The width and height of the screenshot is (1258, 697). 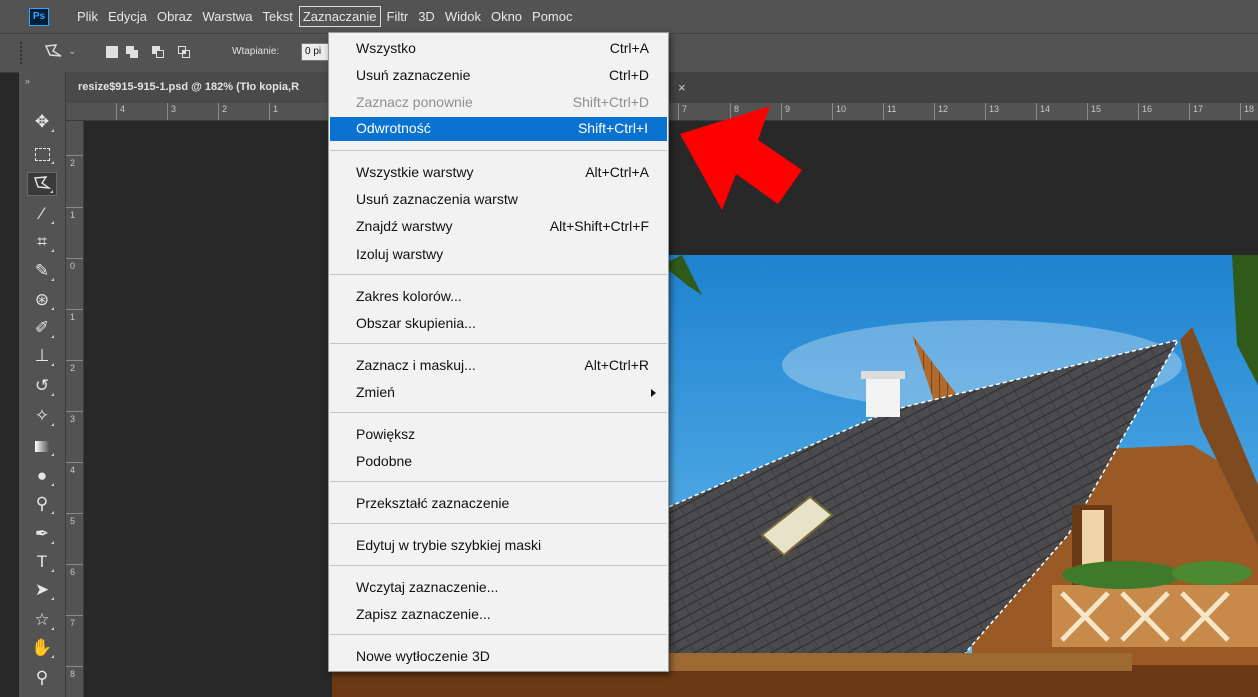 I want to click on menu-warstwa: Warstwa, so click(x=227, y=16).